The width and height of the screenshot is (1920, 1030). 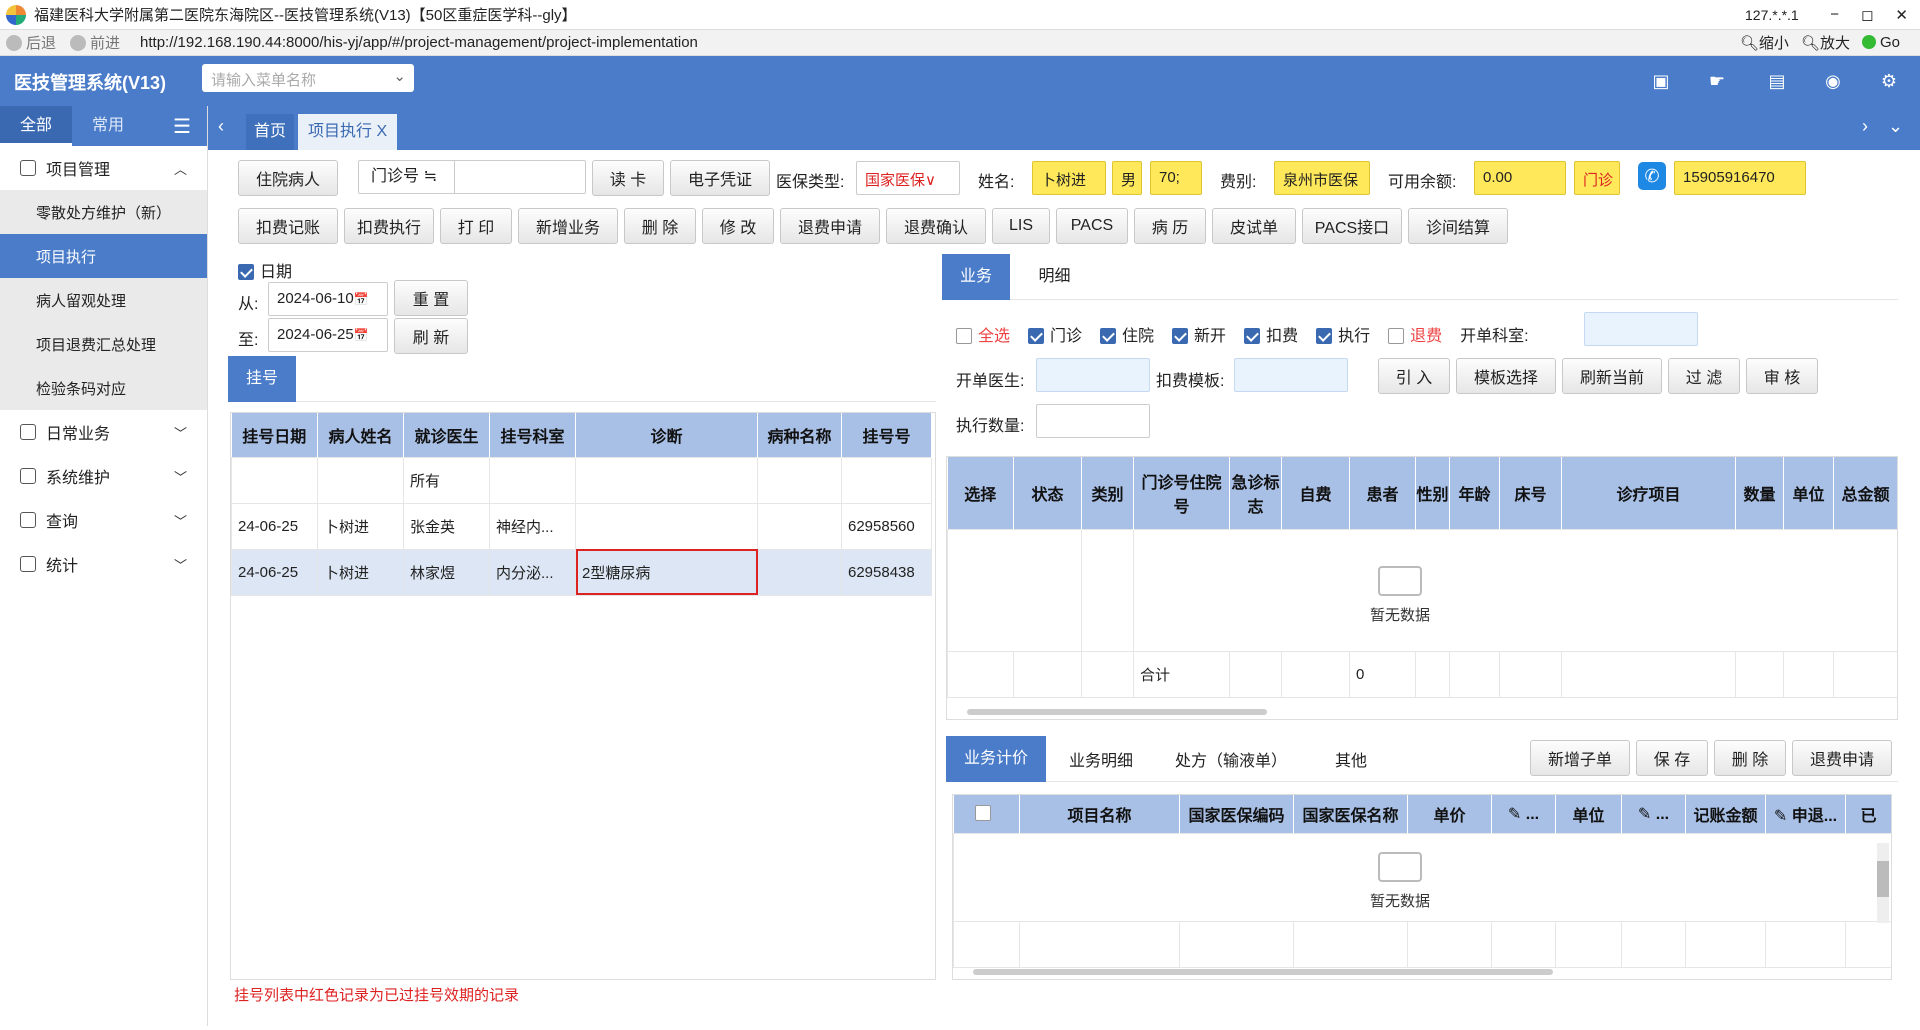 What do you see at coordinates (1238, 182) in the screenshot?
I see `fee-type-label: 费别:` at bounding box center [1238, 182].